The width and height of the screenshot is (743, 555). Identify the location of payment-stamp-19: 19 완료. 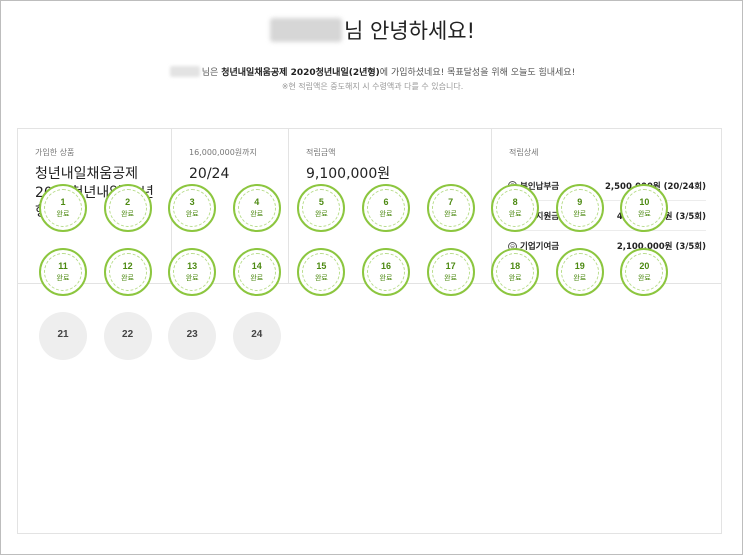
(579, 272).